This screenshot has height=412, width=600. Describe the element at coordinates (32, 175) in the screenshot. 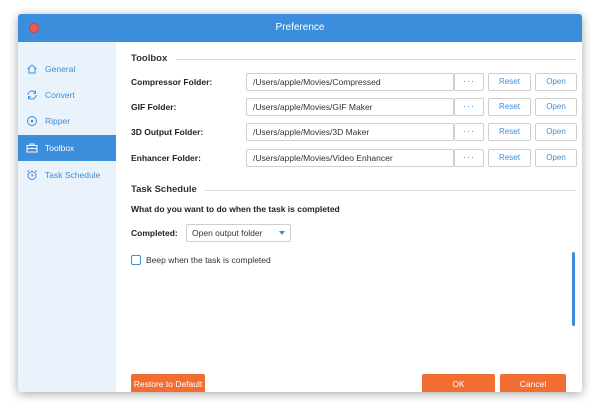

I see `alarm-clock-icon` at that location.